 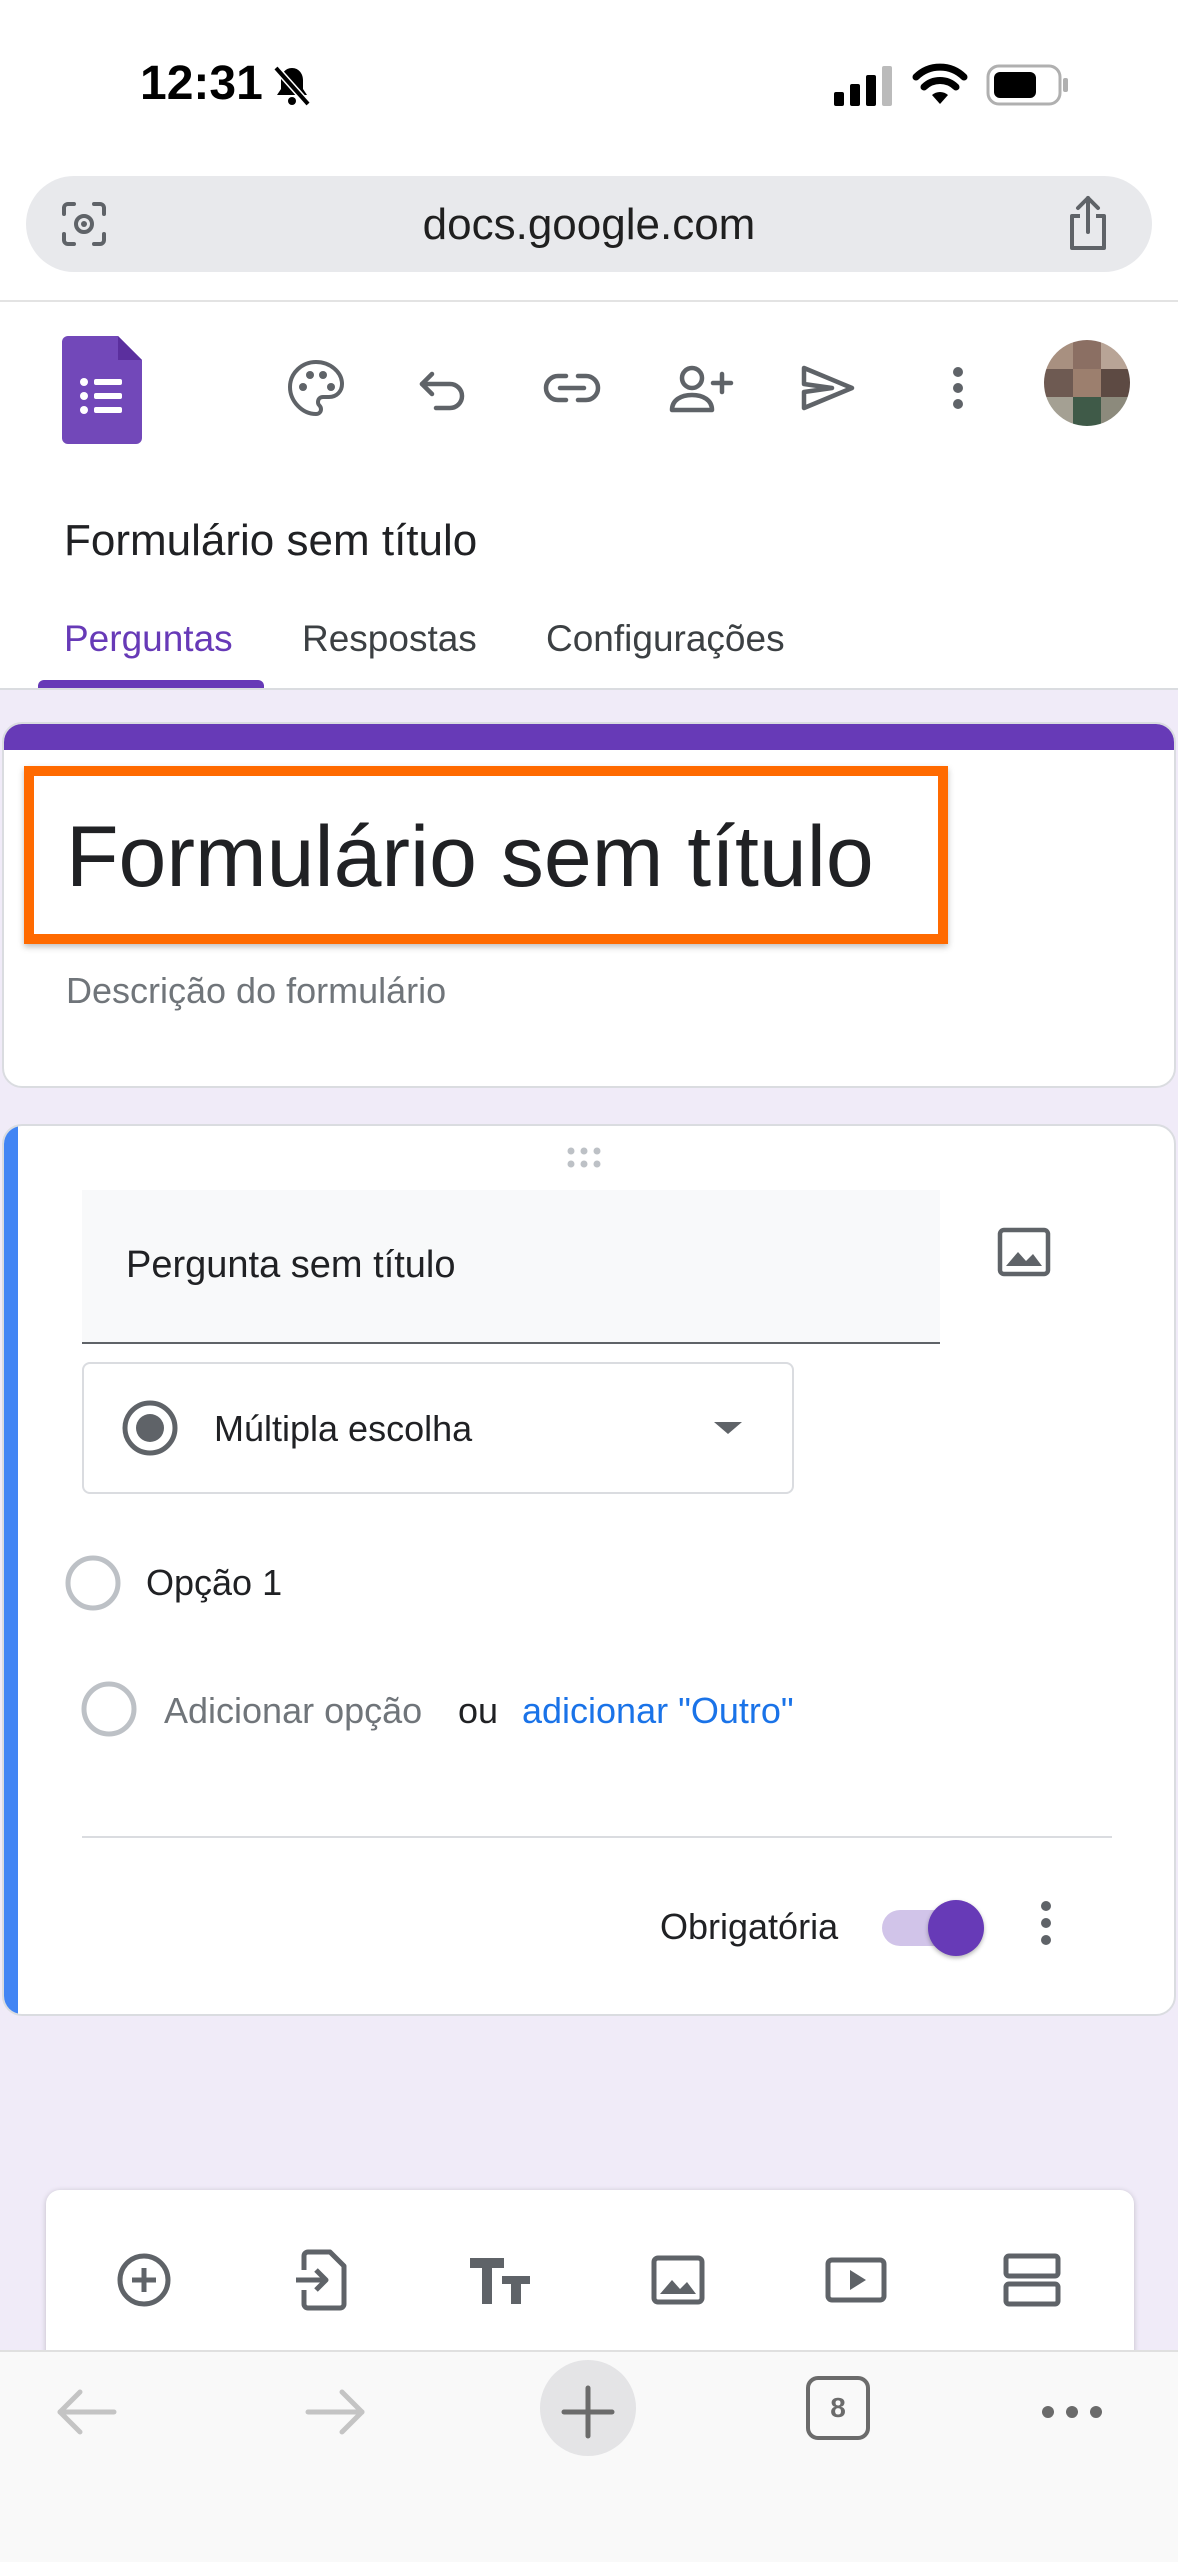 I want to click on accent-bar, so click(x=589, y=737).